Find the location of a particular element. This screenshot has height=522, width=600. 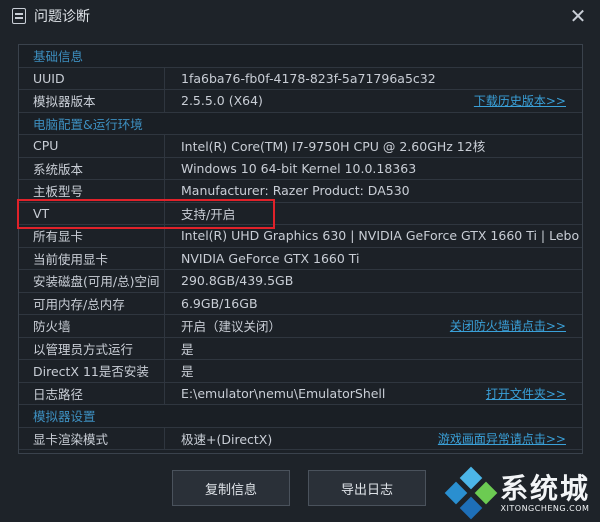

row-label: UUID is located at coordinates (49, 78).